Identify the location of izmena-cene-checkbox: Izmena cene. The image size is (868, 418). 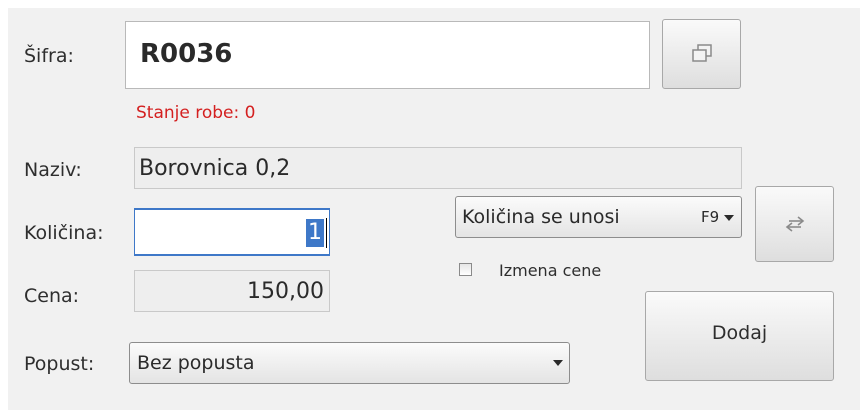
(546, 272).